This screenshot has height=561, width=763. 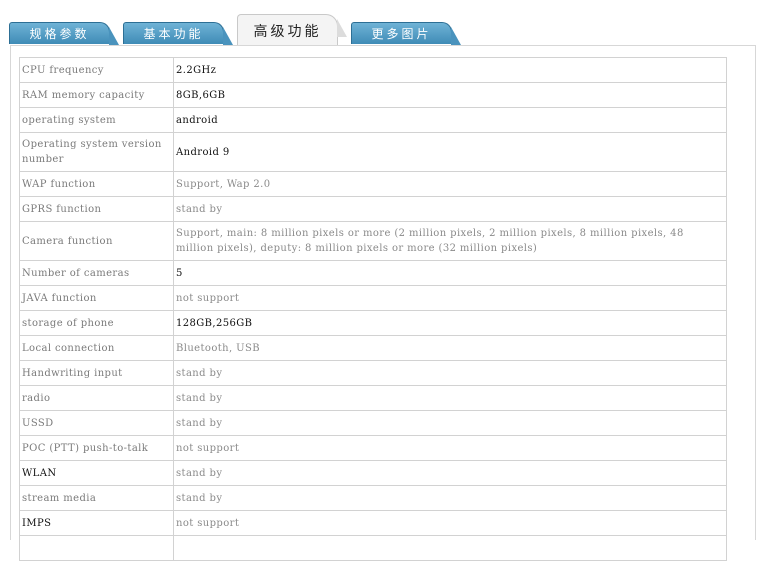 I want to click on spec-value: 128GB,256GB, so click(x=450, y=323).